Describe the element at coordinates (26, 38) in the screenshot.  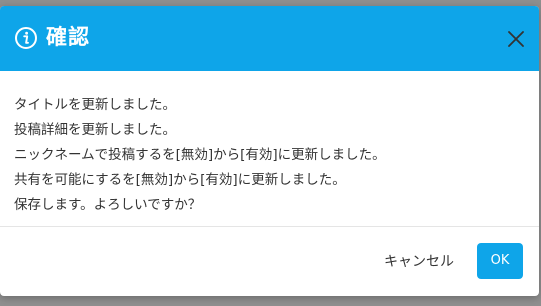
I see `info-circle-icon` at that location.